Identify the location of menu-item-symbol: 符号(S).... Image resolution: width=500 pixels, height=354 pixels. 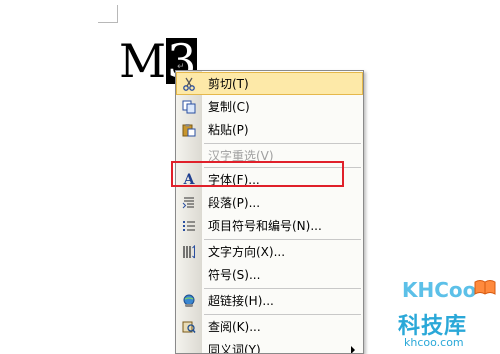
(269, 274).